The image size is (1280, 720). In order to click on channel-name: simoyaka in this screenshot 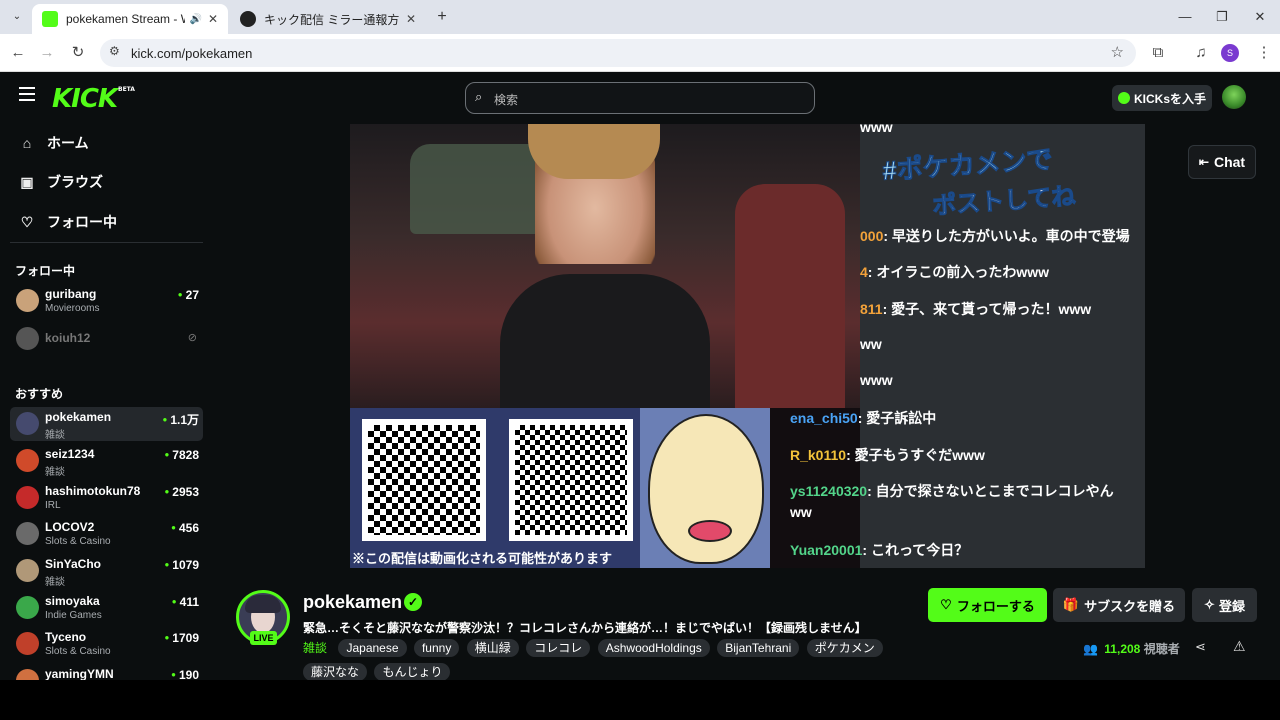, I will do `click(72, 601)`.